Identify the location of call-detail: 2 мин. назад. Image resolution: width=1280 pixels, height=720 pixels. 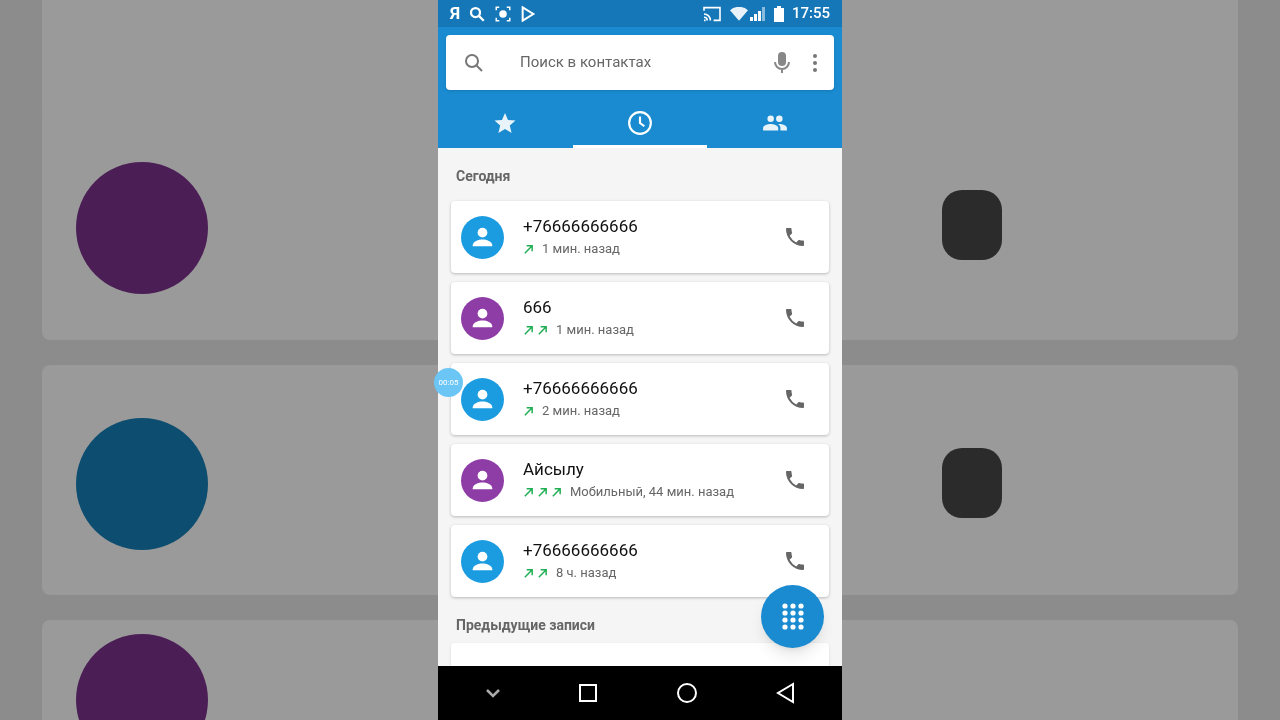
(581, 411).